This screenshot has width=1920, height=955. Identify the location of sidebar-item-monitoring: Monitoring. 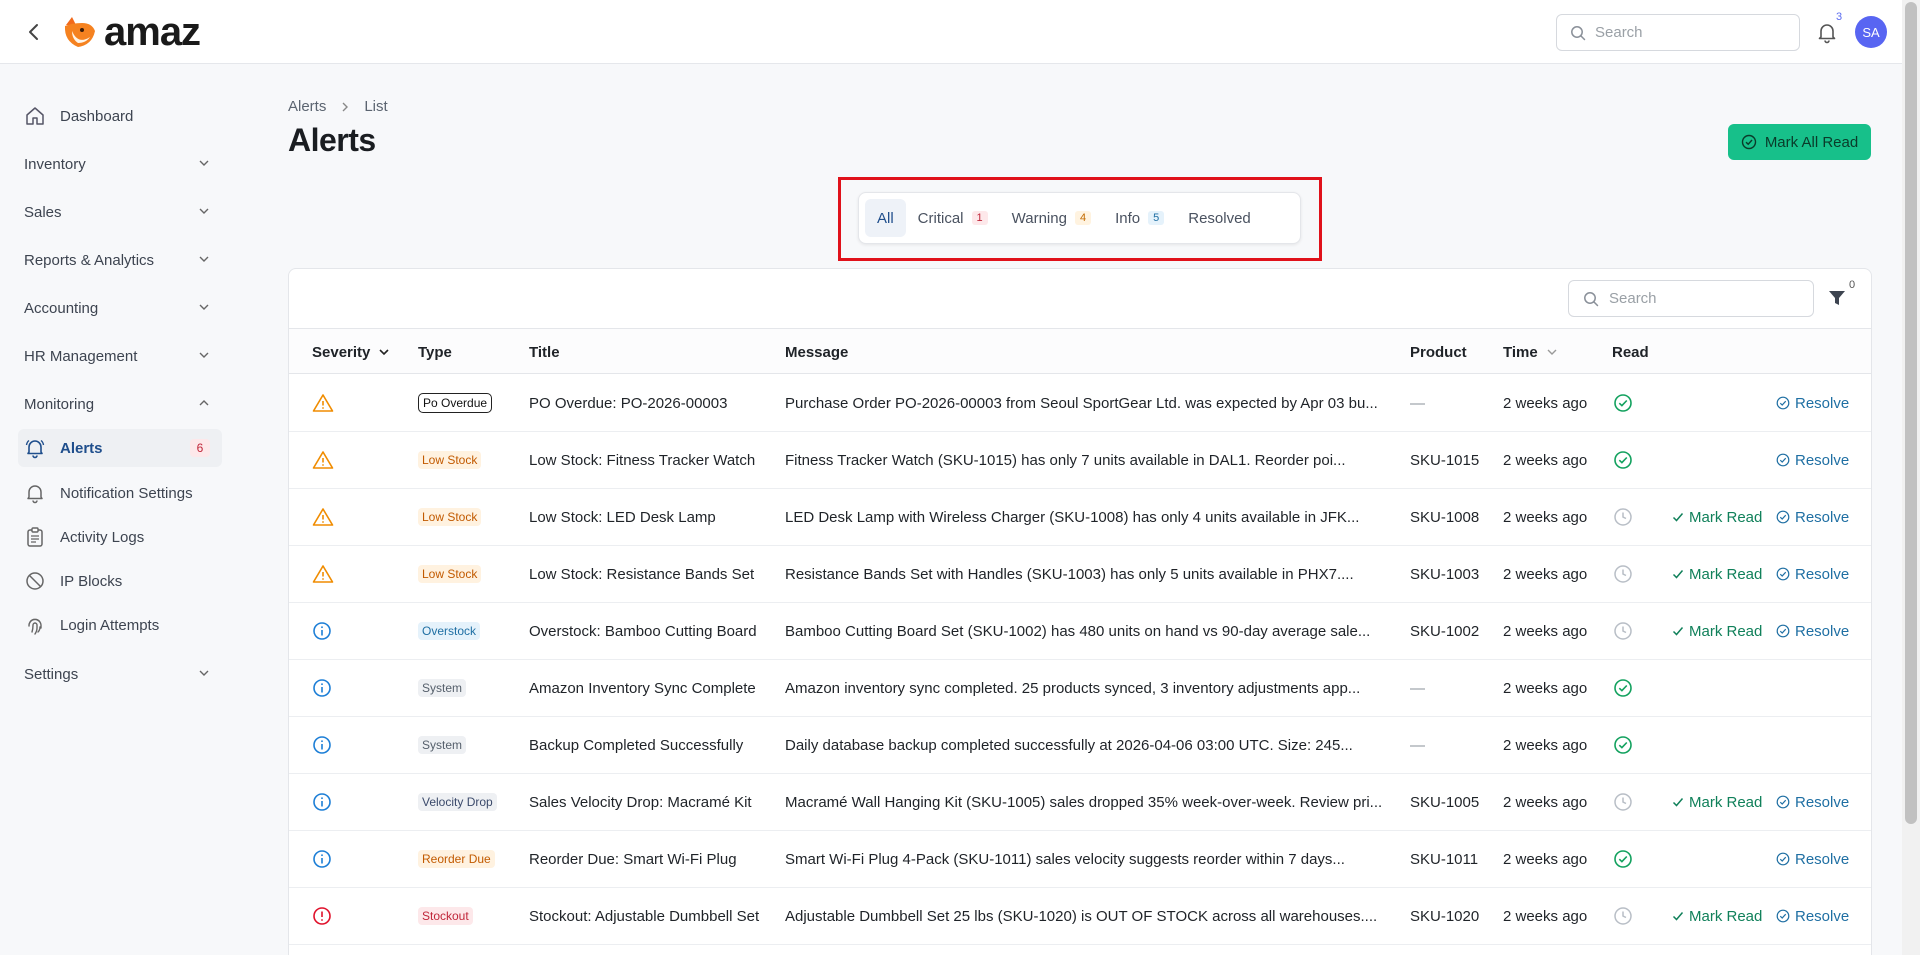
(122, 404).